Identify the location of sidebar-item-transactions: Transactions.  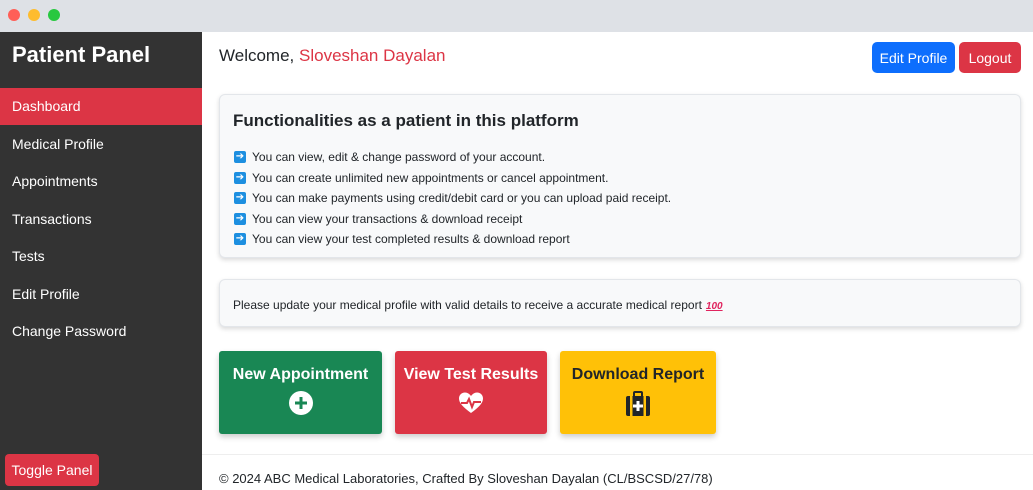
(101, 219).